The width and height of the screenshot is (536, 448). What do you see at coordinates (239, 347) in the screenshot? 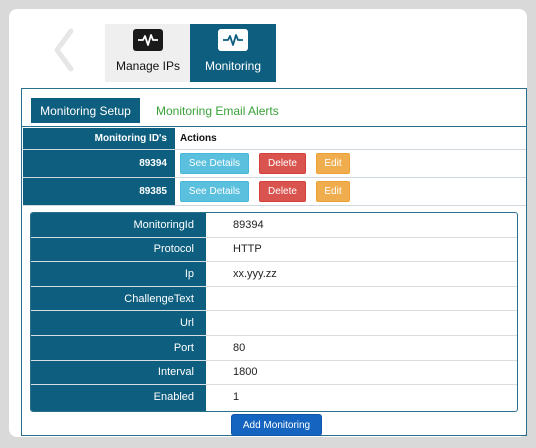
I see `detail-value: 80` at bounding box center [239, 347].